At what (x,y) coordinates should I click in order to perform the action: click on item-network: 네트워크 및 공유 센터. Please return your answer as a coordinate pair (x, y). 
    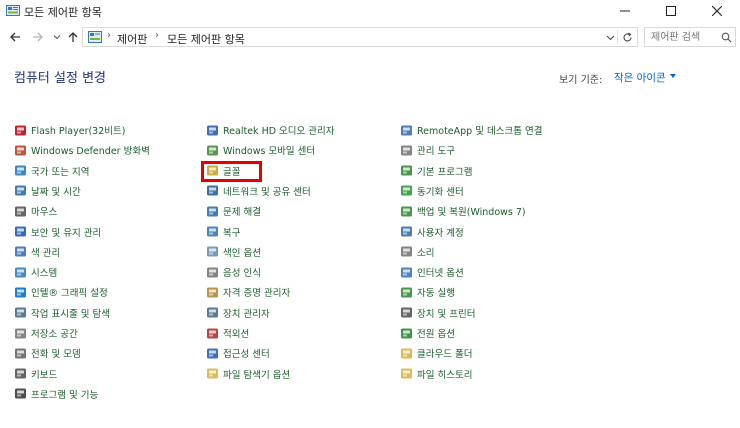
    Looking at the image, I should click on (258, 191).